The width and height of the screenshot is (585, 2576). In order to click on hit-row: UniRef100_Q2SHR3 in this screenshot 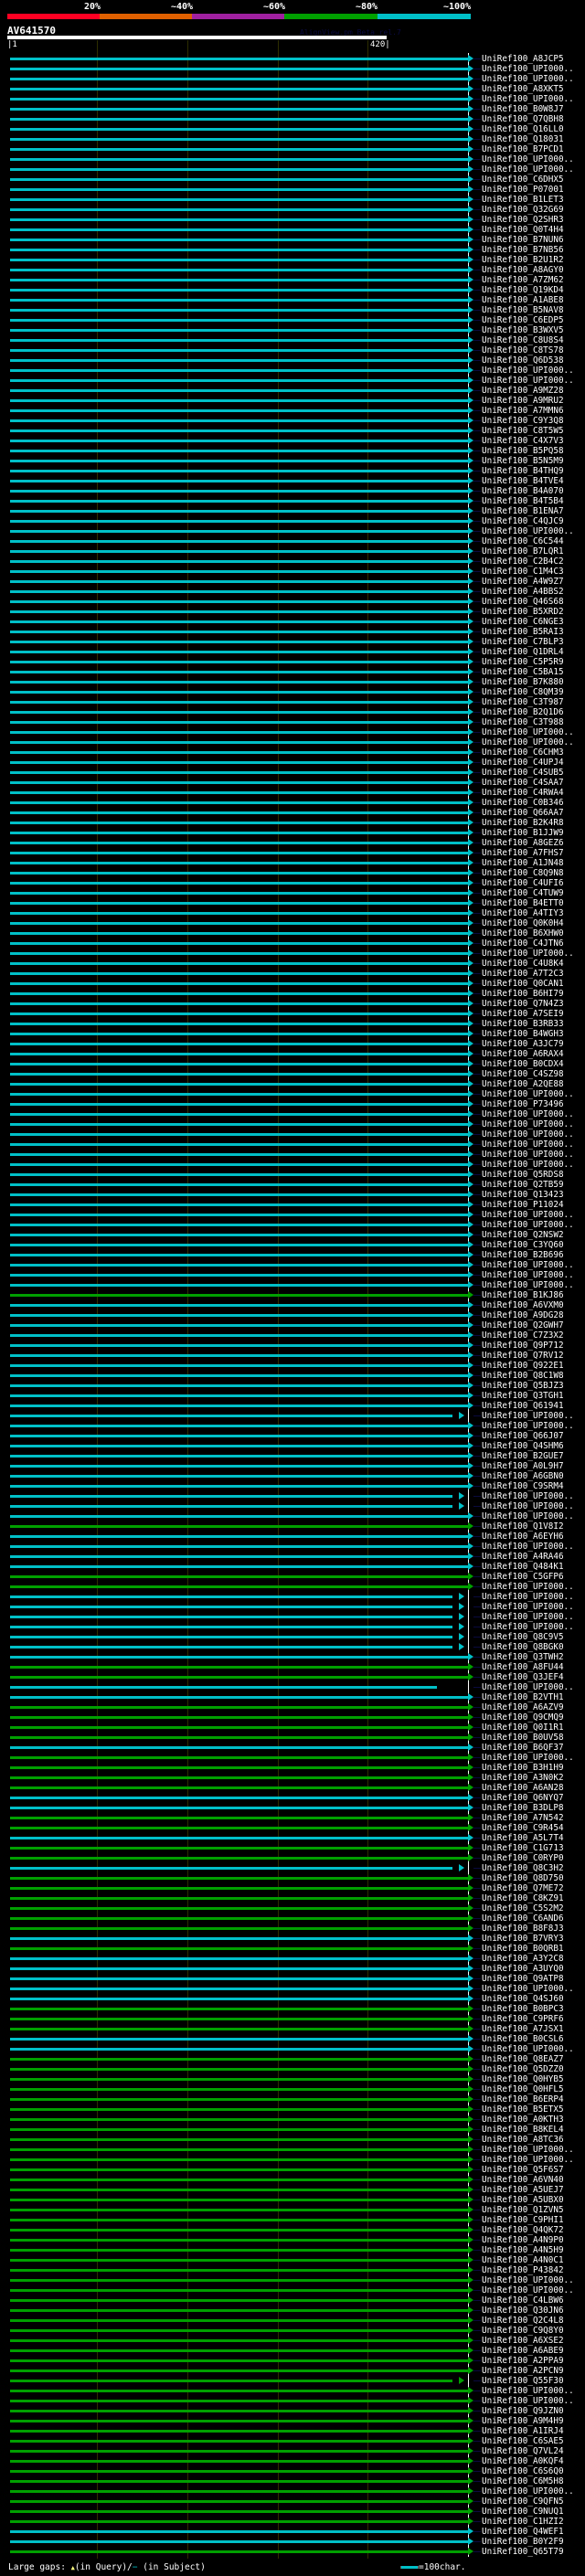, I will do `click(293, 220)`.